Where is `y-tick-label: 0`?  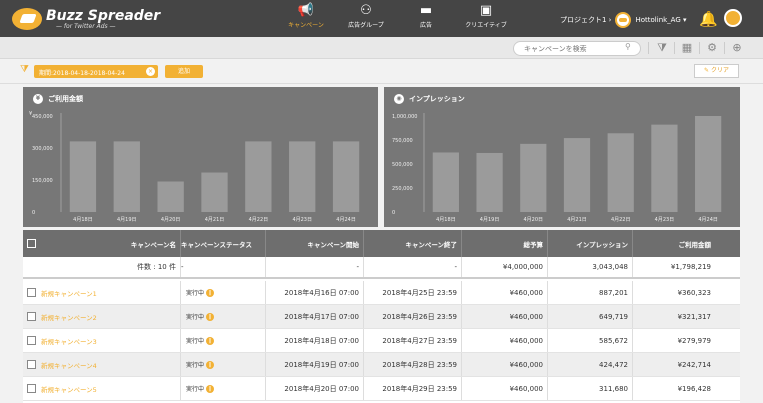
y-tick-label: 0 is located at coordinates (33, 213).